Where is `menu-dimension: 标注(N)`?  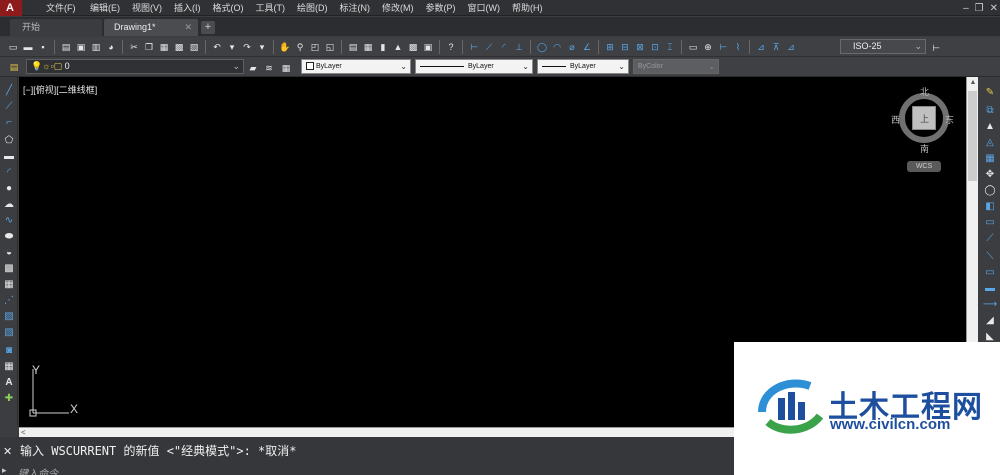 menu-dimension: 标注(N) is located at coordinates (355, 8).